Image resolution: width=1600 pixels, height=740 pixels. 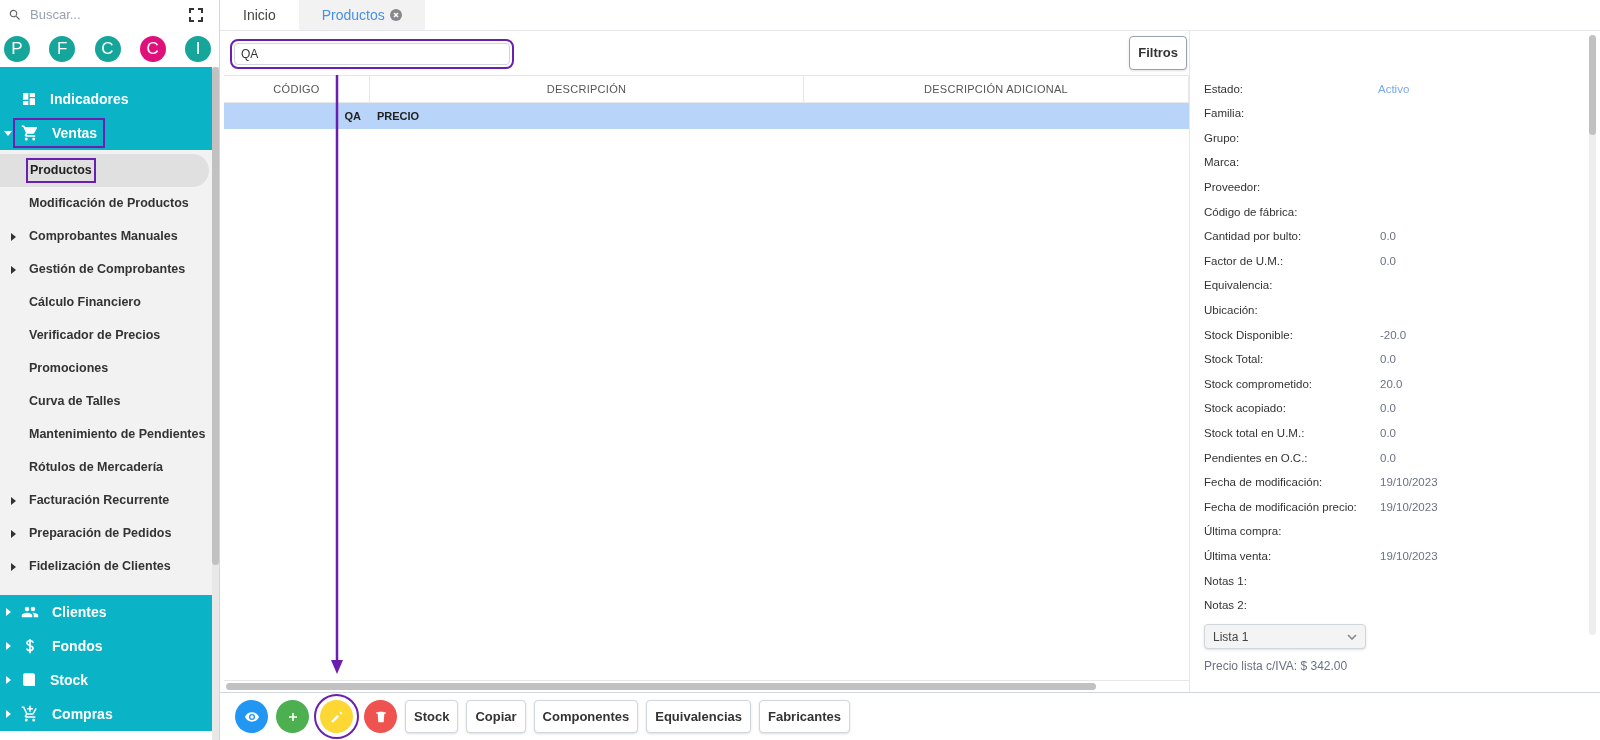 I want to click on status-value: Activo, so click(x=1394, y=89).